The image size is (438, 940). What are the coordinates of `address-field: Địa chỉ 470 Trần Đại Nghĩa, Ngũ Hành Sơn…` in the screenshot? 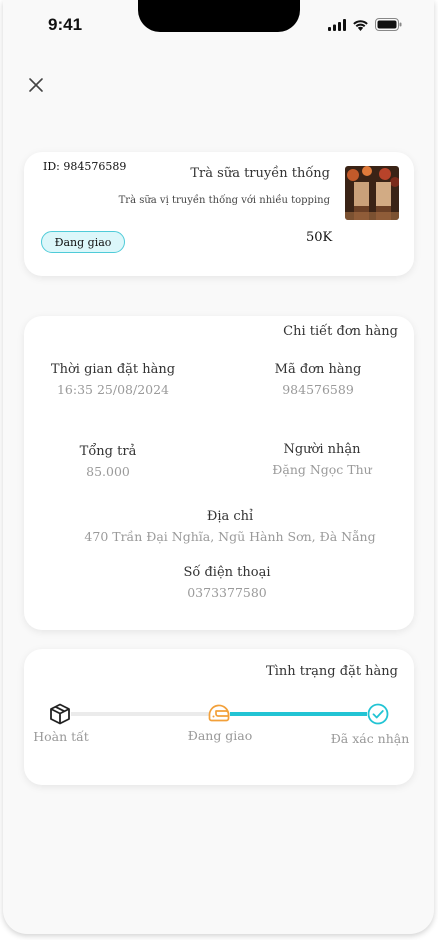 It's located at (229, 526).